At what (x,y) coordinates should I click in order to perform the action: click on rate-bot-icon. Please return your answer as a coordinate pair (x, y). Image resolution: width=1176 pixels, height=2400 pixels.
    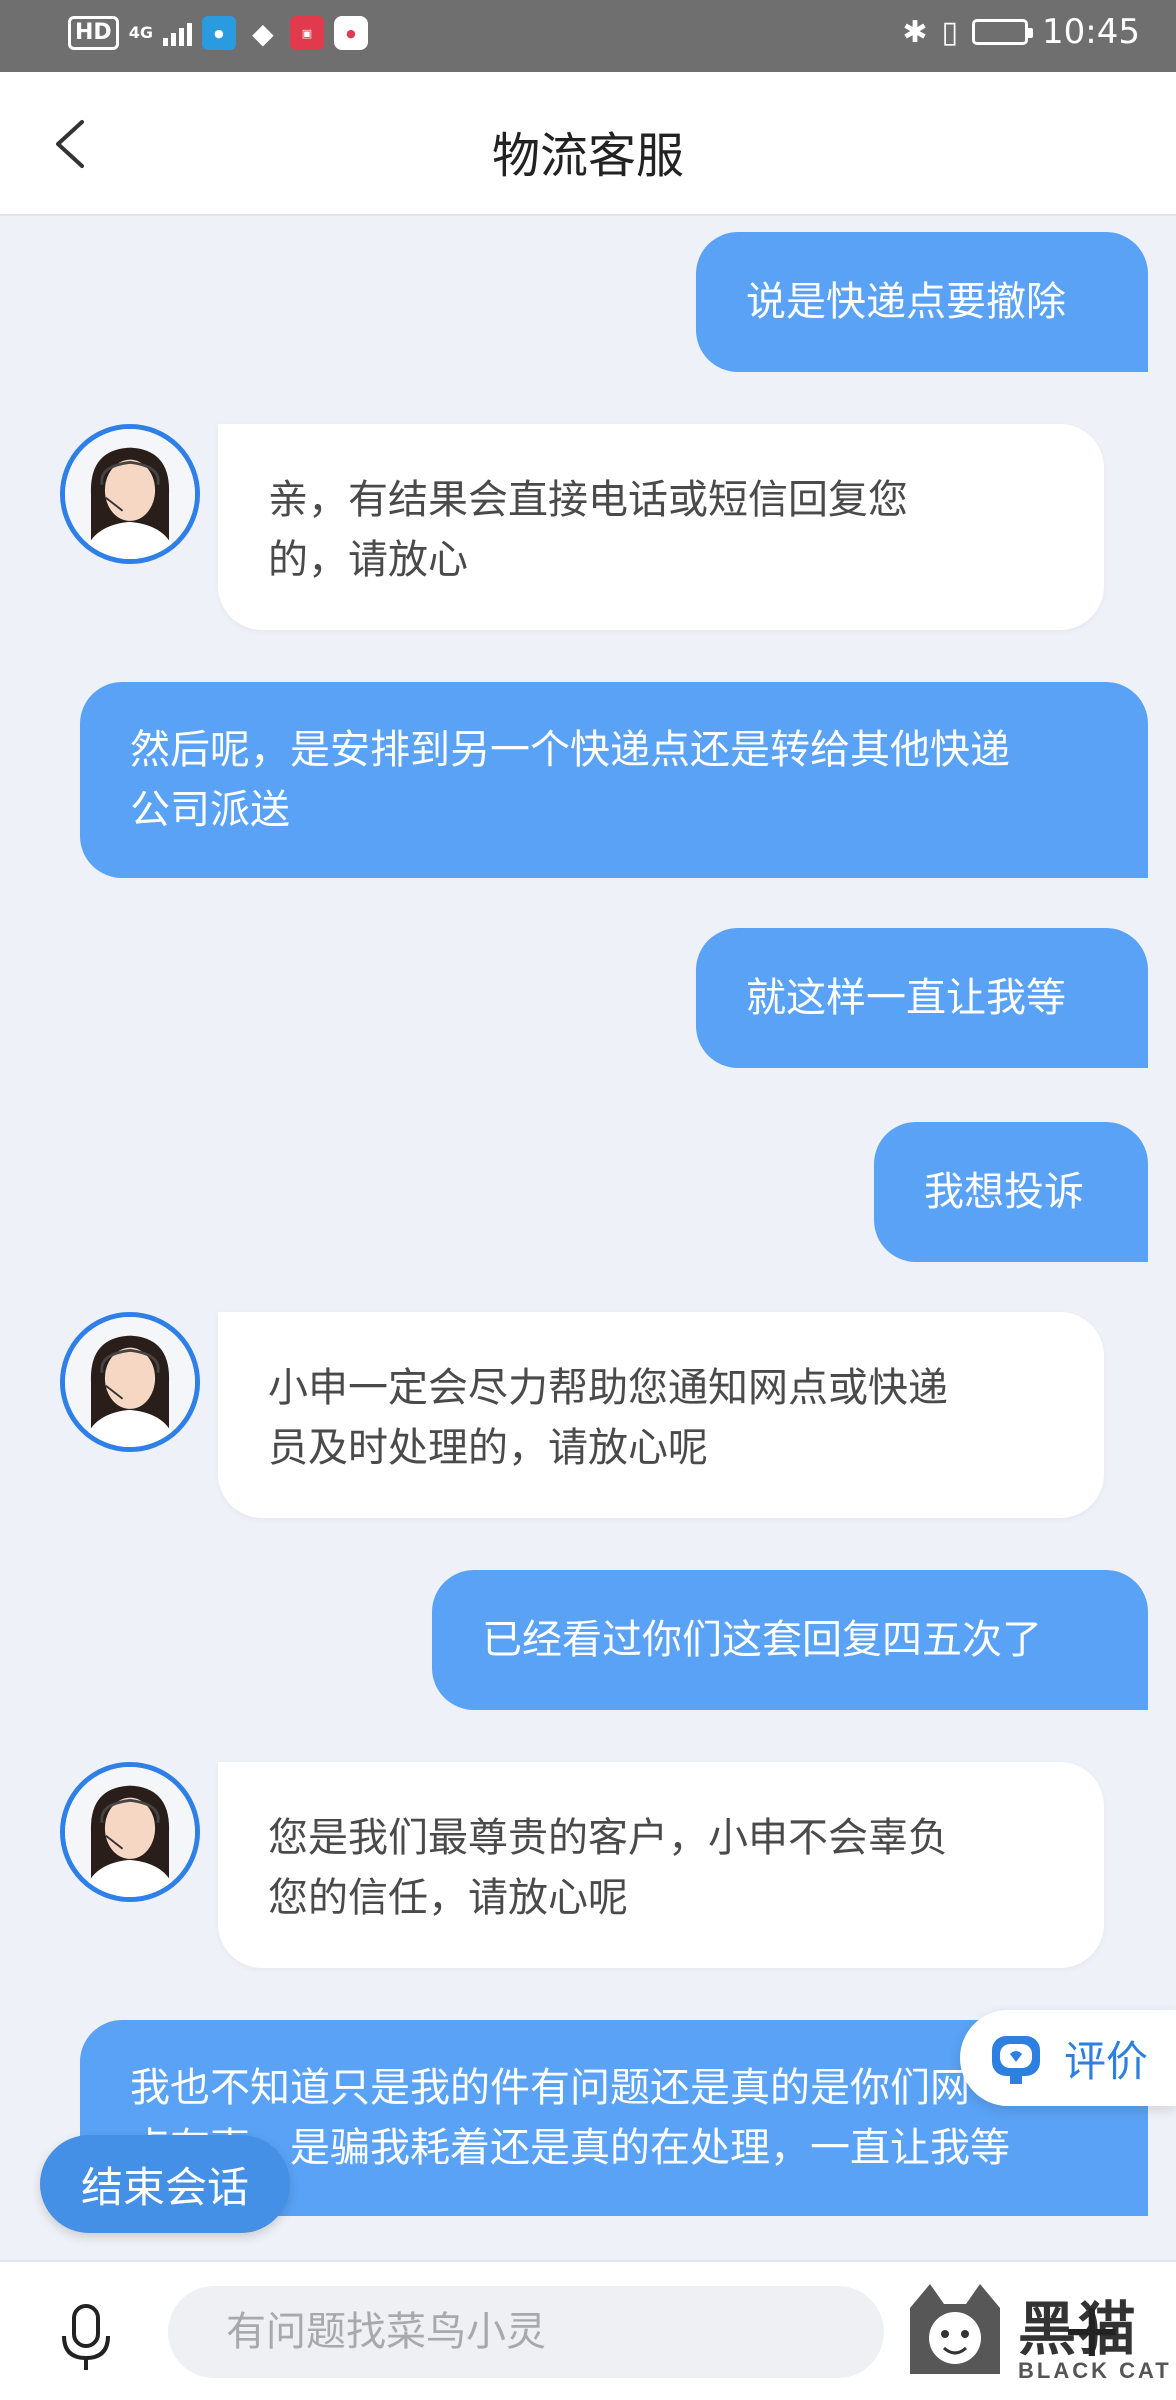
    Looking at the image, I should click on (1016, 2060).